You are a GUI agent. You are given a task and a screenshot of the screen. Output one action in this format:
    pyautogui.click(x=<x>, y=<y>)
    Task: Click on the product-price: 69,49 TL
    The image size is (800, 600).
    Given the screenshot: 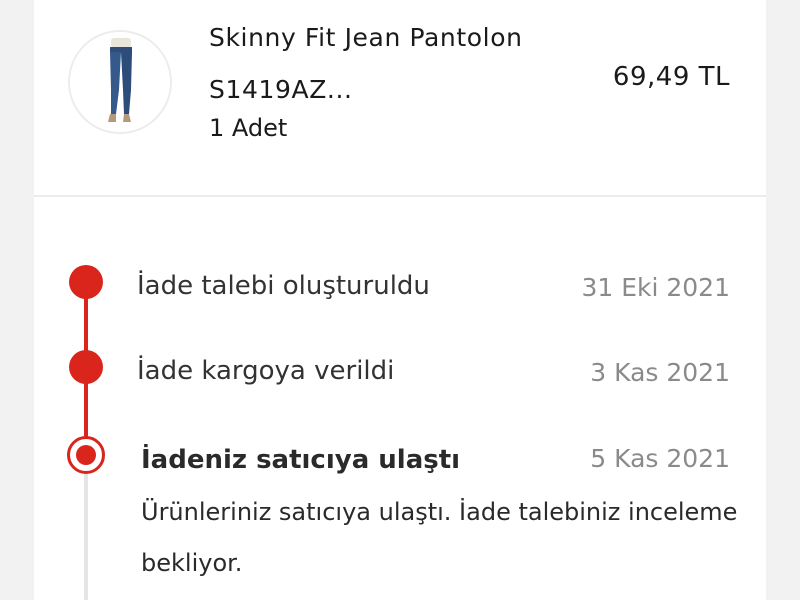 What is the action you would take?
    pyautogui.click(x=671, y=77)
    